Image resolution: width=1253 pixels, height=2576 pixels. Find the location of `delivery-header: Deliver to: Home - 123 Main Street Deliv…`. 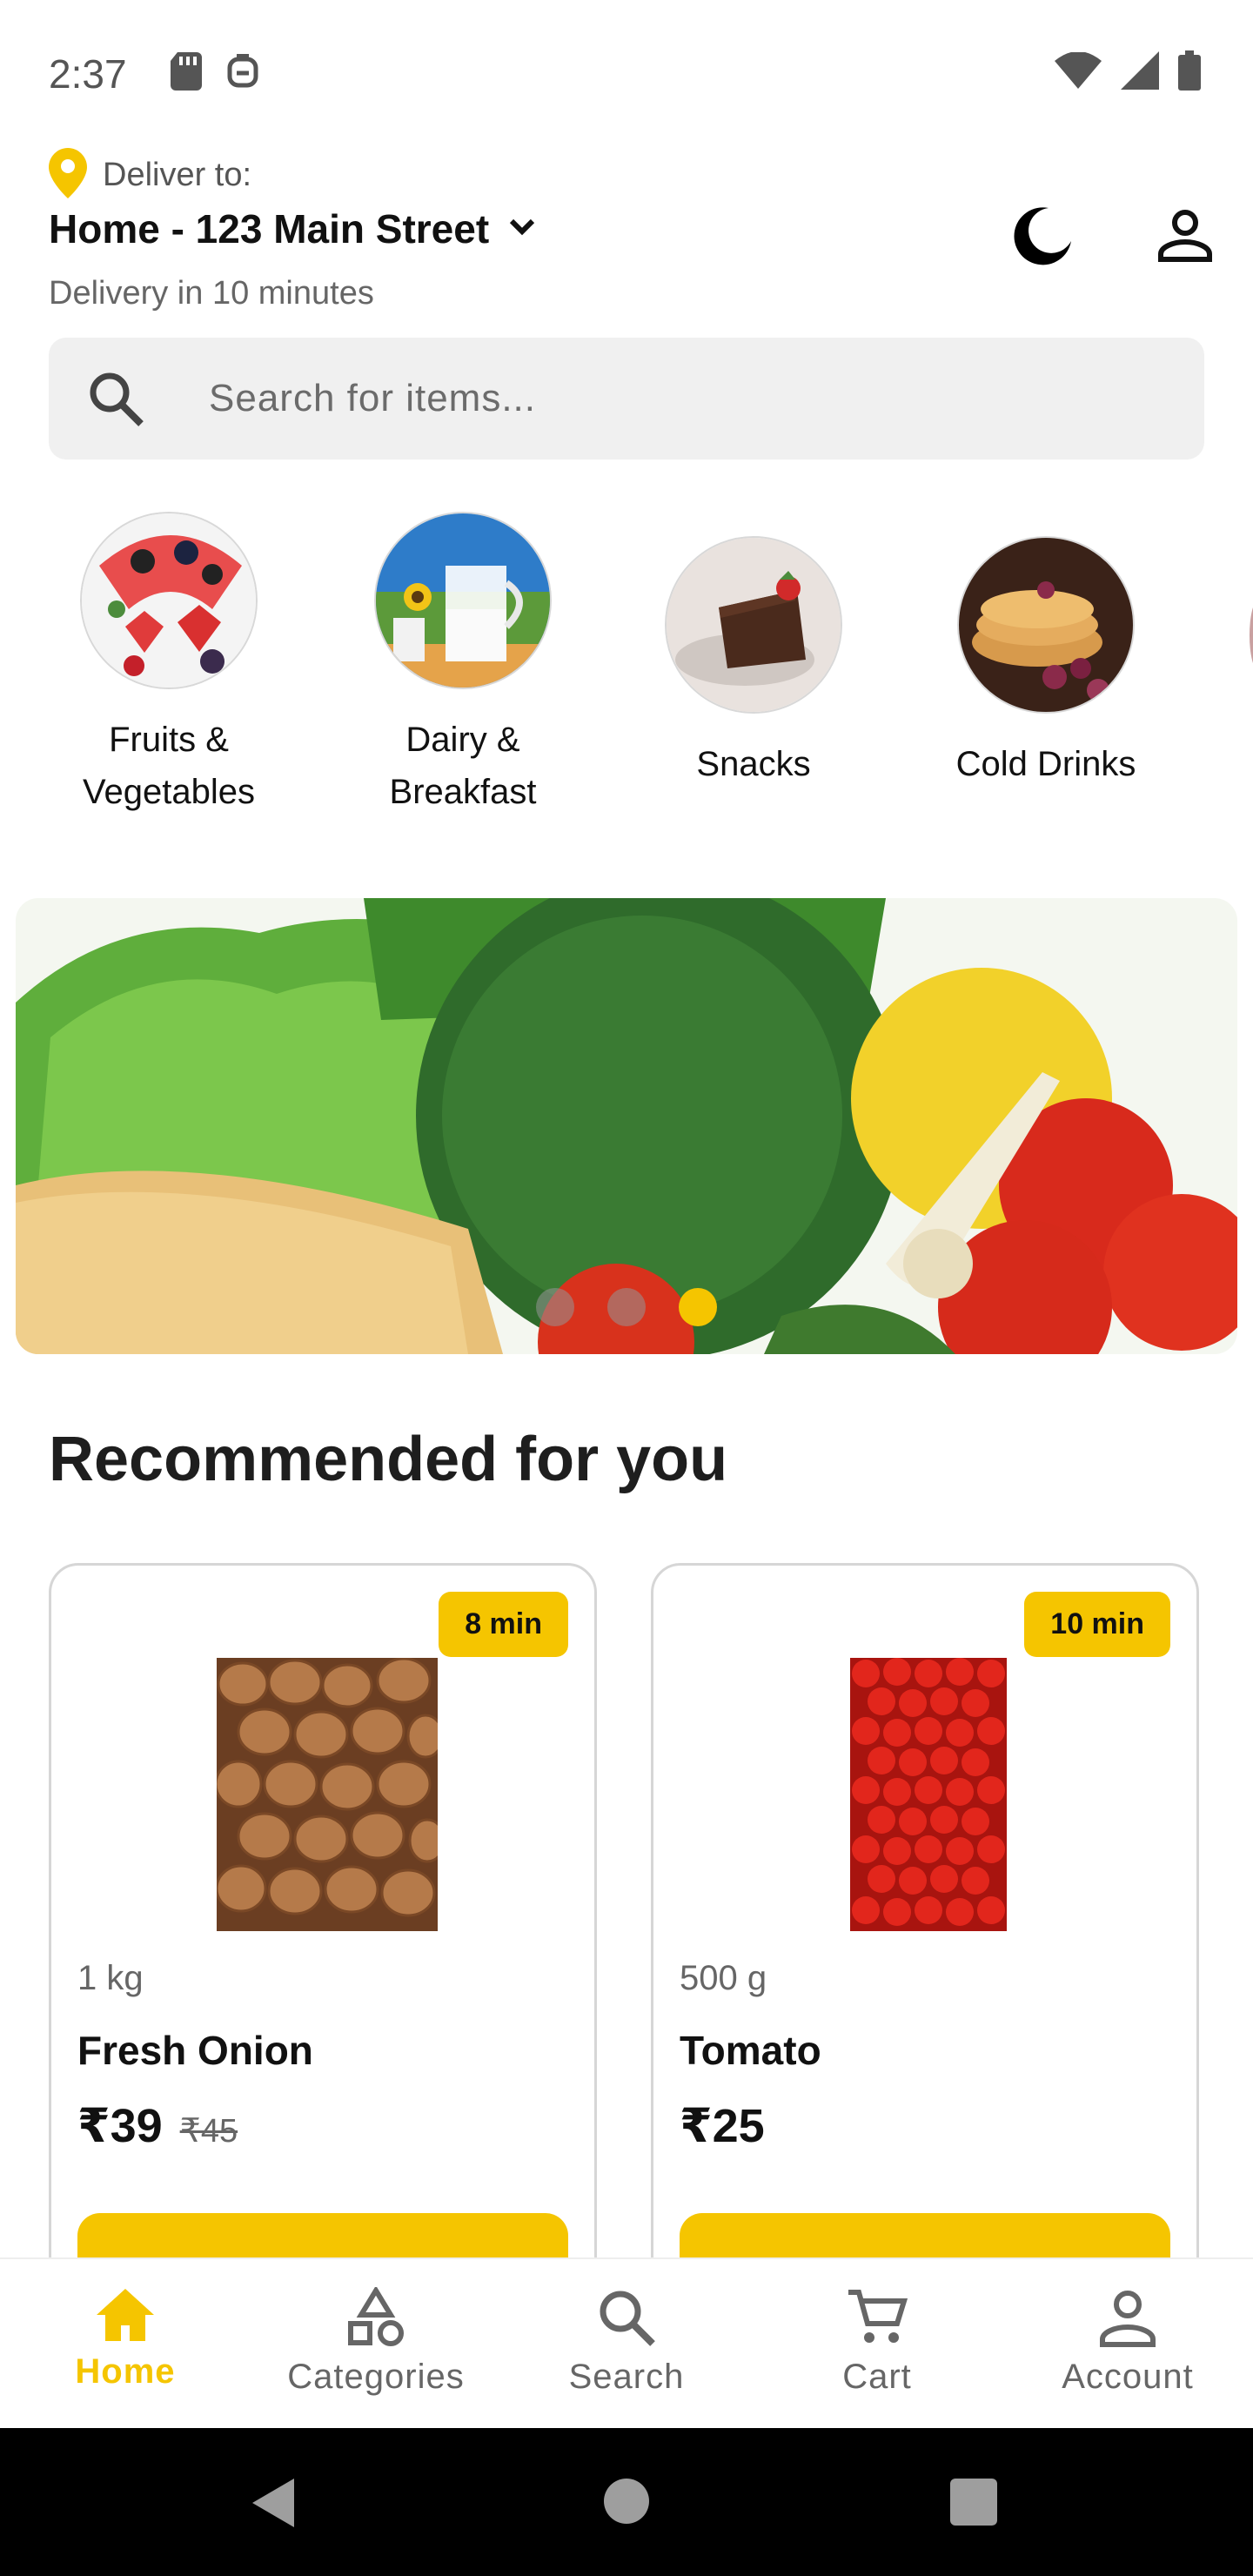

delivery-header: Deliver to: Home - 123 Main Street Deliv… is located at coordinates (630, 230).